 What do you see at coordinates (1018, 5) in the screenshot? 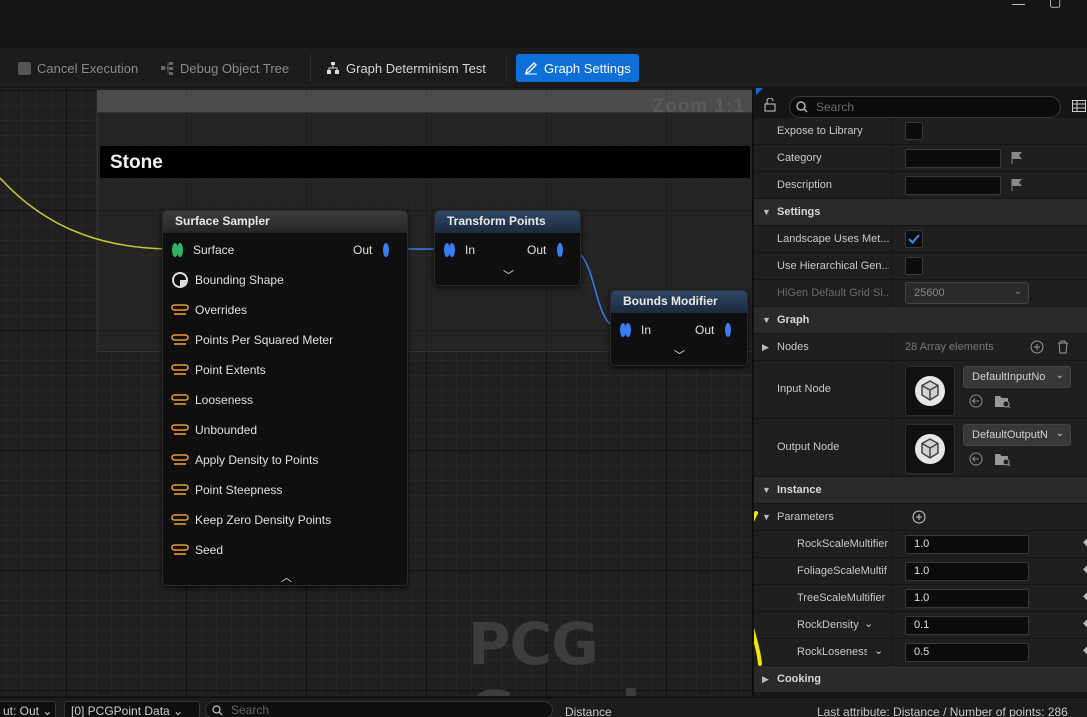
I see `minimize-icon: —` at bounding box center [1018, 5].